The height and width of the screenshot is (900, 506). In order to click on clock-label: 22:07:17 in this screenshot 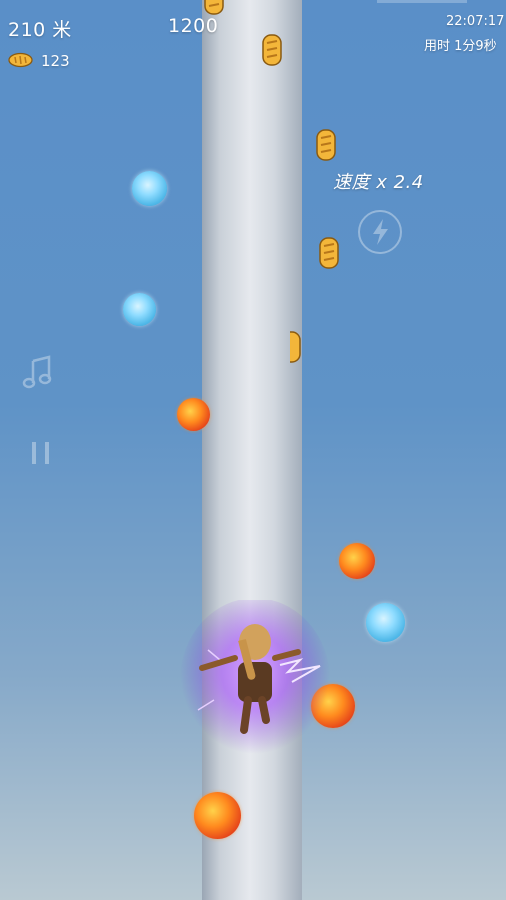, I will do `click(475, 21)`.